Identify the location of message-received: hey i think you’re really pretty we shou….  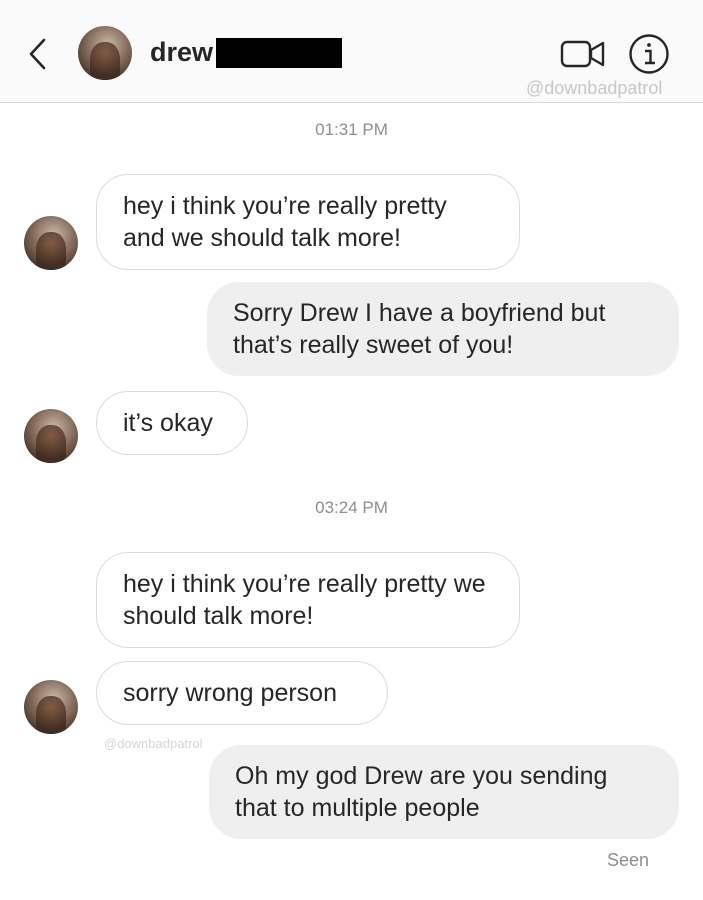
(308, 600).